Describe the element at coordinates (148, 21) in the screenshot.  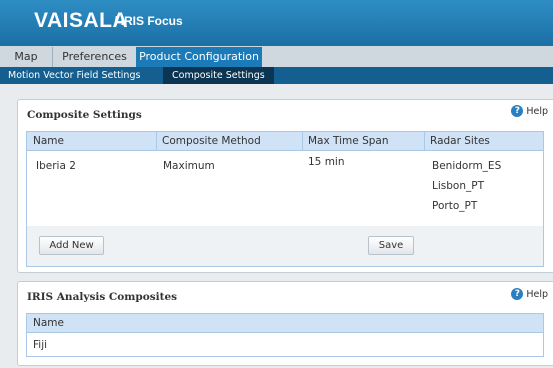
I see `product-name: / IRIS Focus` at that location.